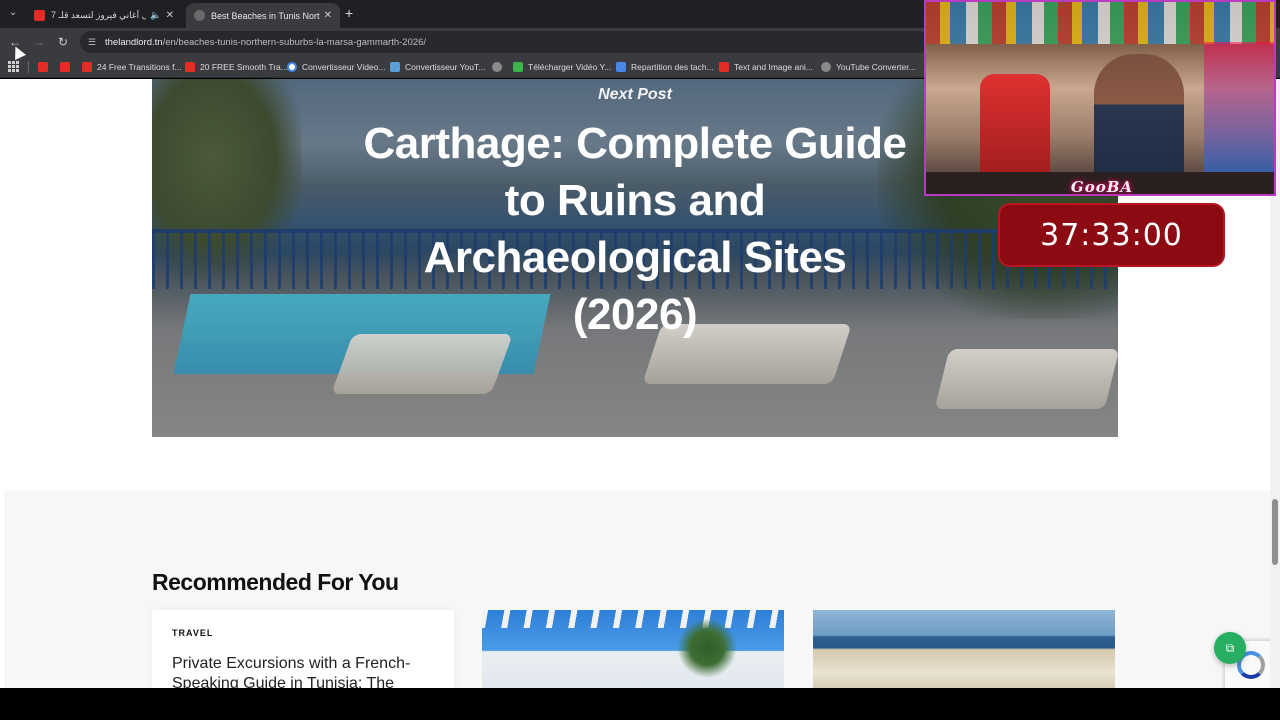 The width and height of the screenshot is (1280, 720). Describe the element at coordinates (292, 67) in the screenshot. I see `google-icon` at that location.